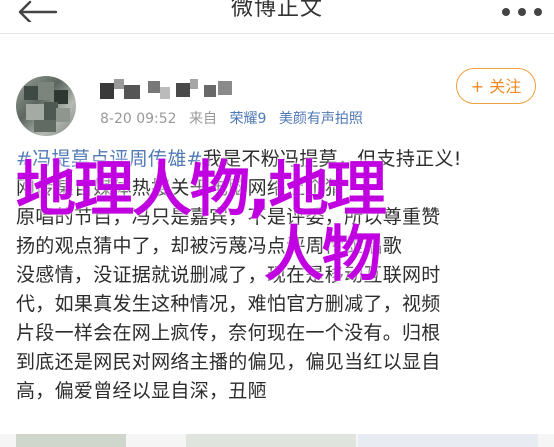  I want to click on post-line: 到底还是网民对网络主播的偏见，偏见当红以显自, so click(228, 362).